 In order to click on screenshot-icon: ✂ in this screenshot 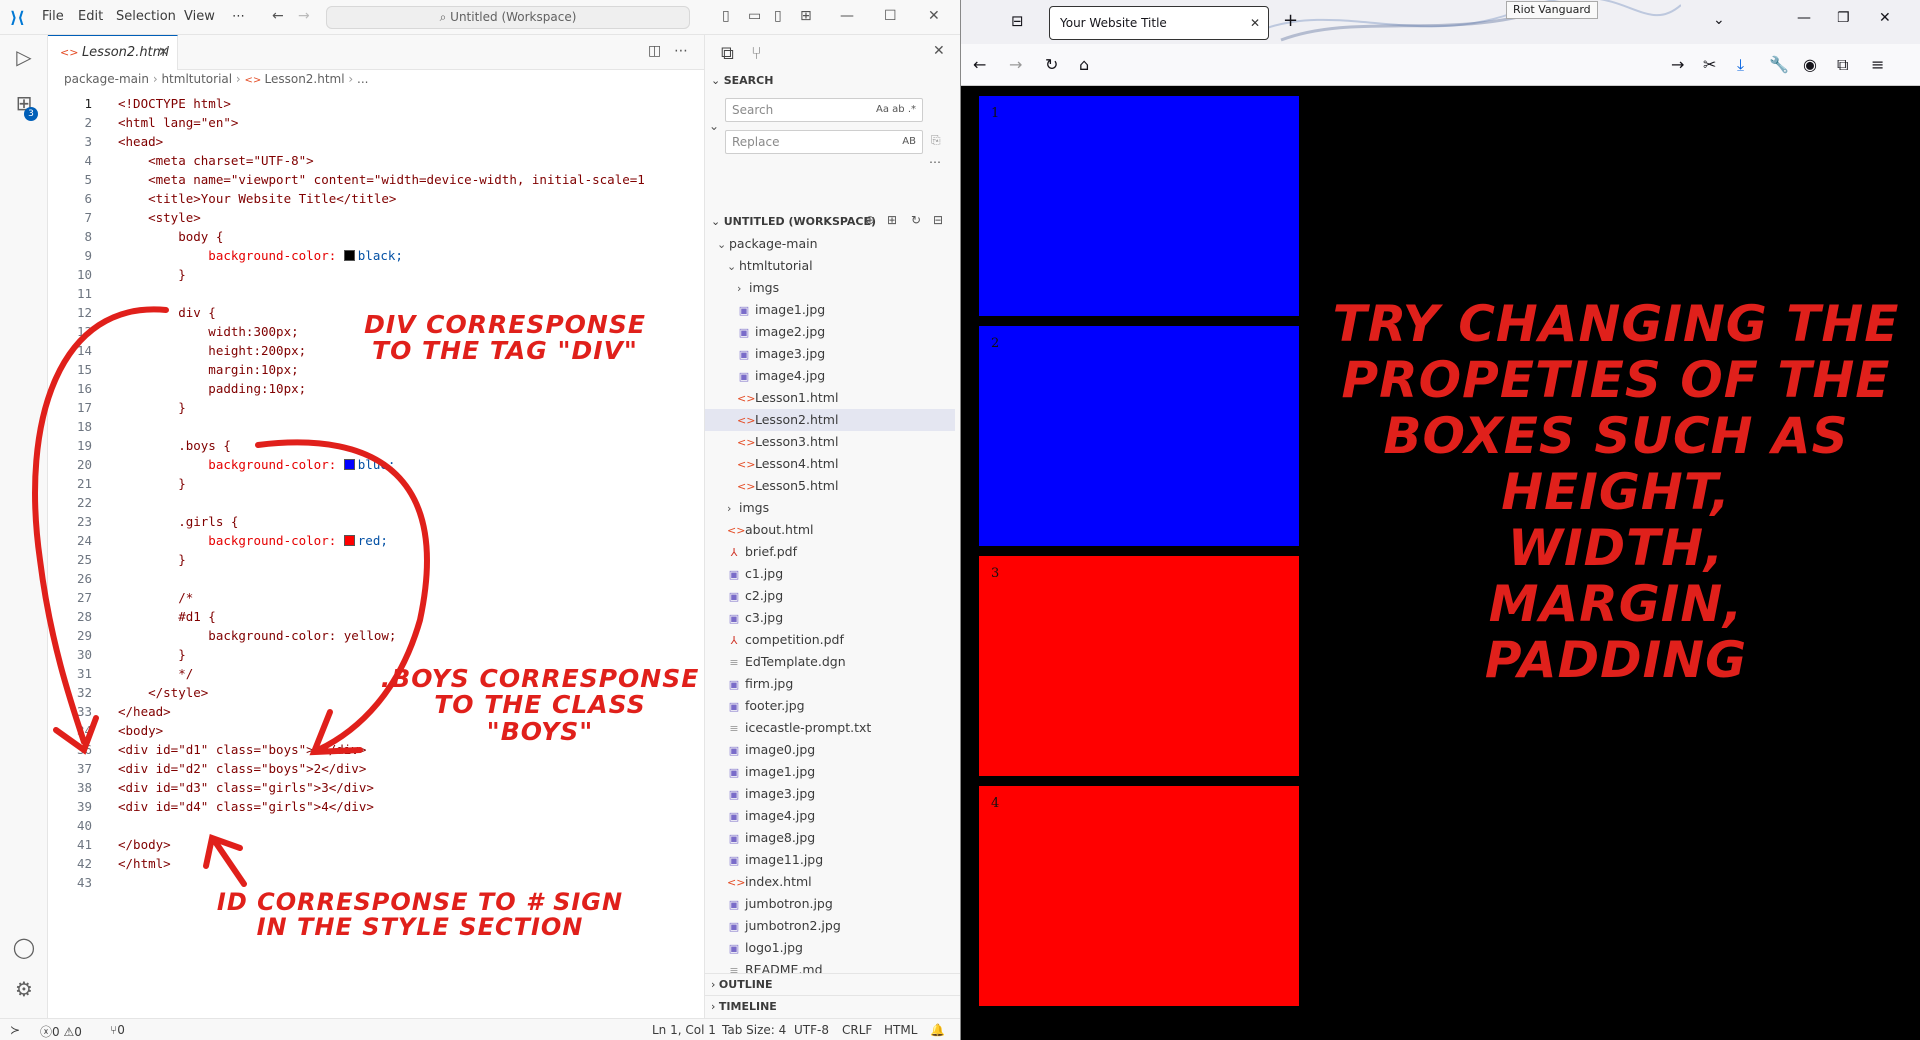, I will do `click(1709, 64)`.